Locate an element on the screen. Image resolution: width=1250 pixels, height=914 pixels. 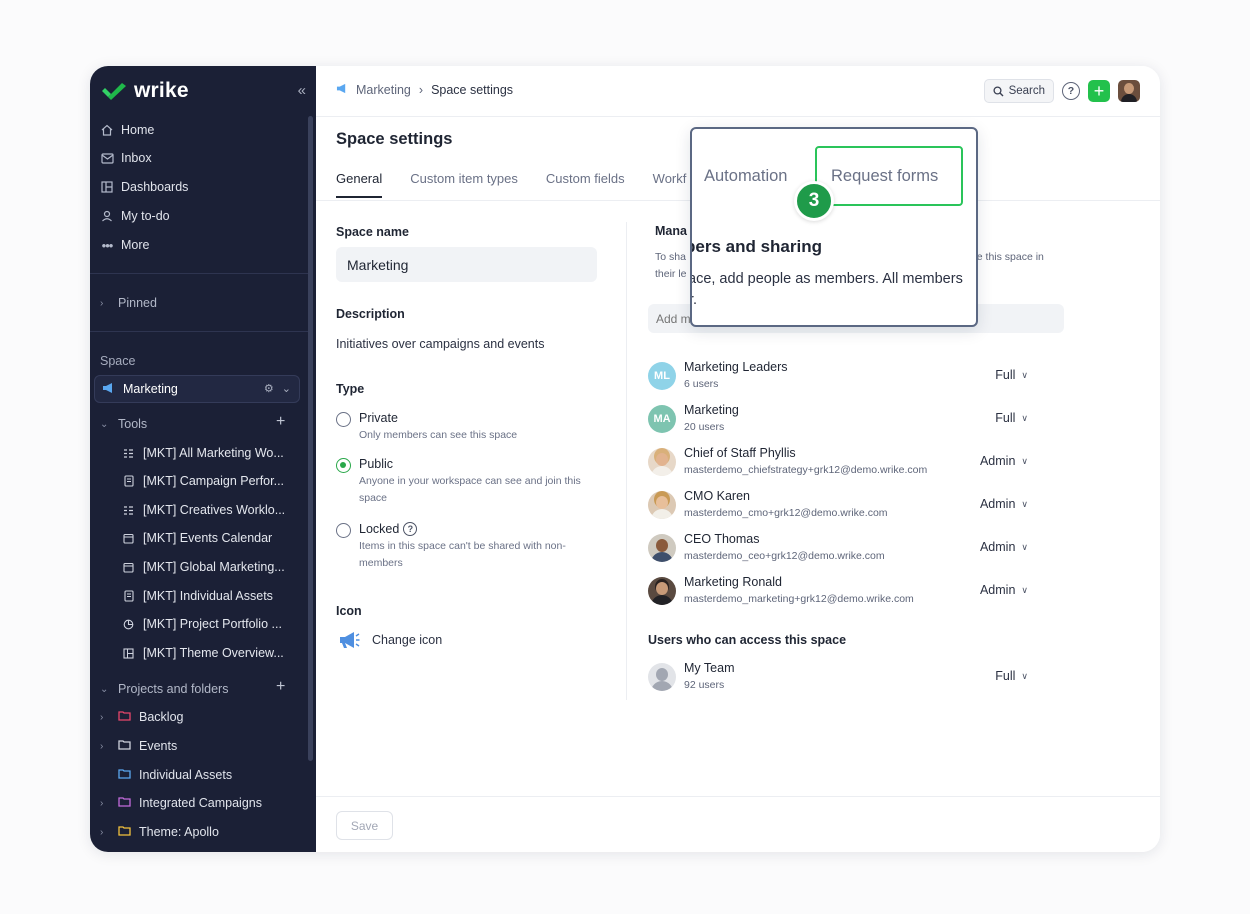
members-desc-part: ee this space in is located at coordinates (1007, 257).